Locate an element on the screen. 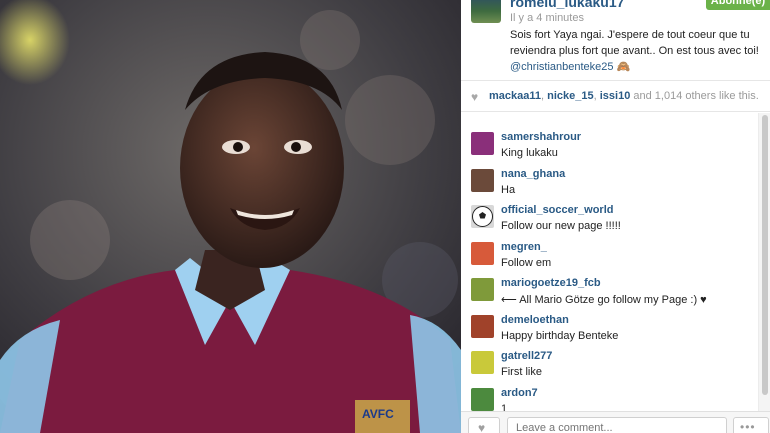  comment-item: demeloethan Happy birthday Benteke is located at coordinates (609, 331).